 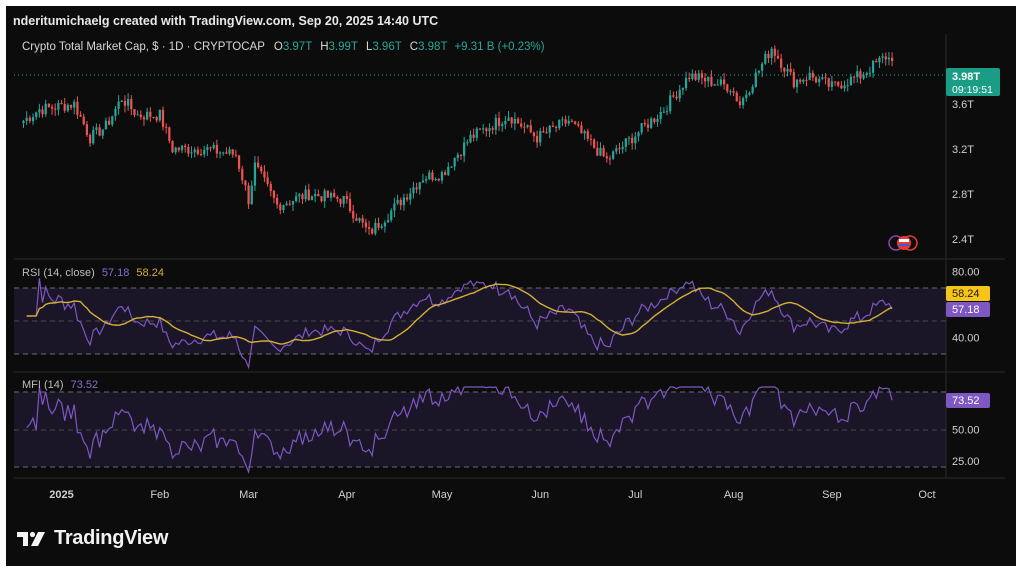 What do you see at coordinates (92, 538) in the screenshot?
I see `tradingview-logo: TradingView` at bounding box center [92, 538].